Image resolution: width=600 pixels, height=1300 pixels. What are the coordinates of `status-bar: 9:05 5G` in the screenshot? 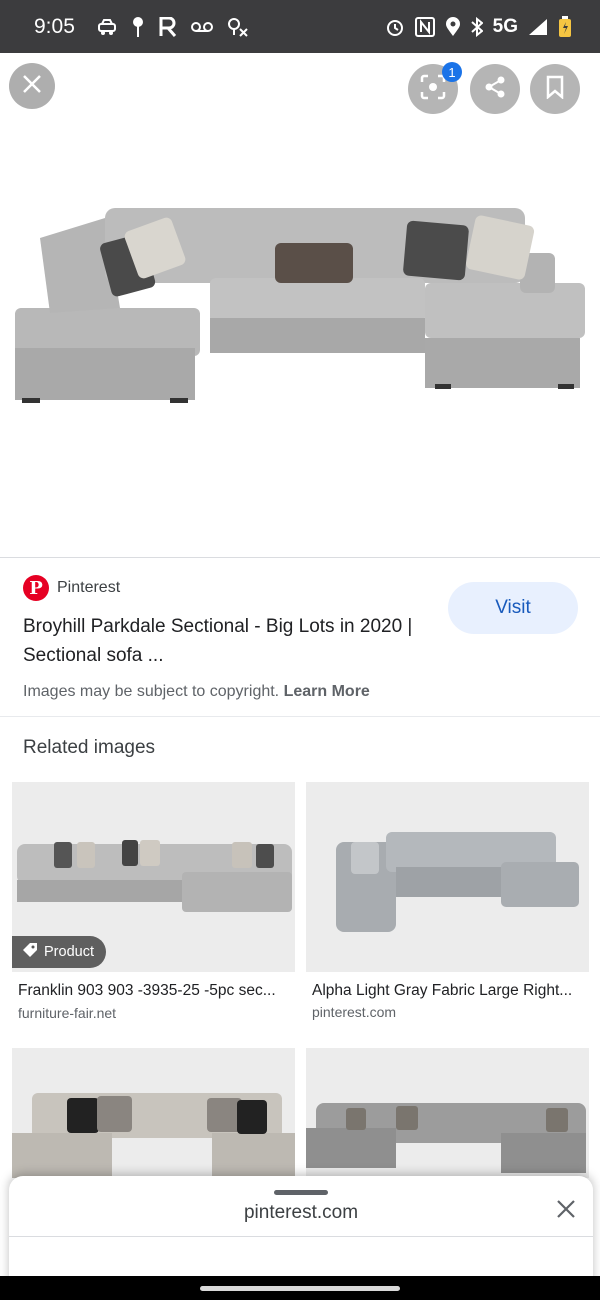 It's located at (300, 26).